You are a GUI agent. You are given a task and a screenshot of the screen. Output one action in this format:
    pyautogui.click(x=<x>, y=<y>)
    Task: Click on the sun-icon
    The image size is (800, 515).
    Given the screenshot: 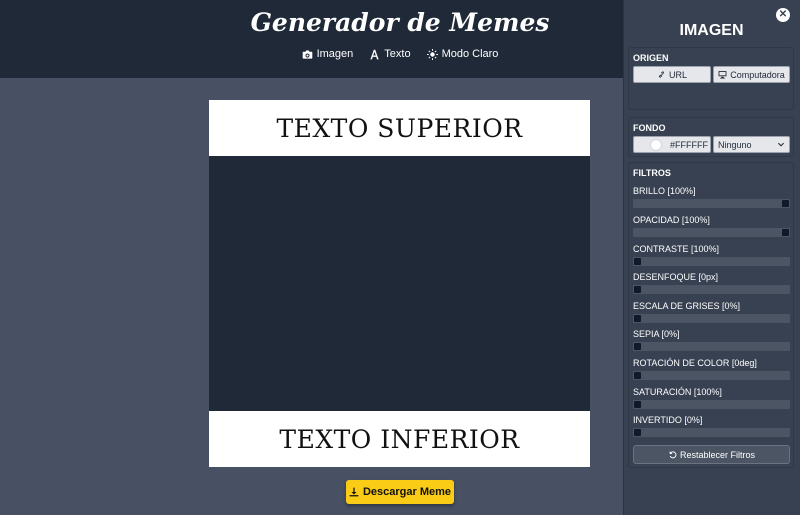 What is the action you would take?
    pyautogui.click(x=432, y=54)
    